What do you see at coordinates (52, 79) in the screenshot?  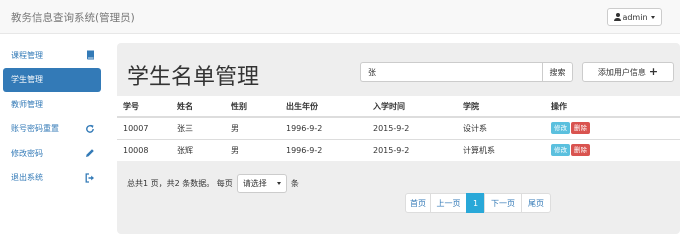 I see `sidebar-item-student-management: 学生管理` at bounding box center [52, 79].